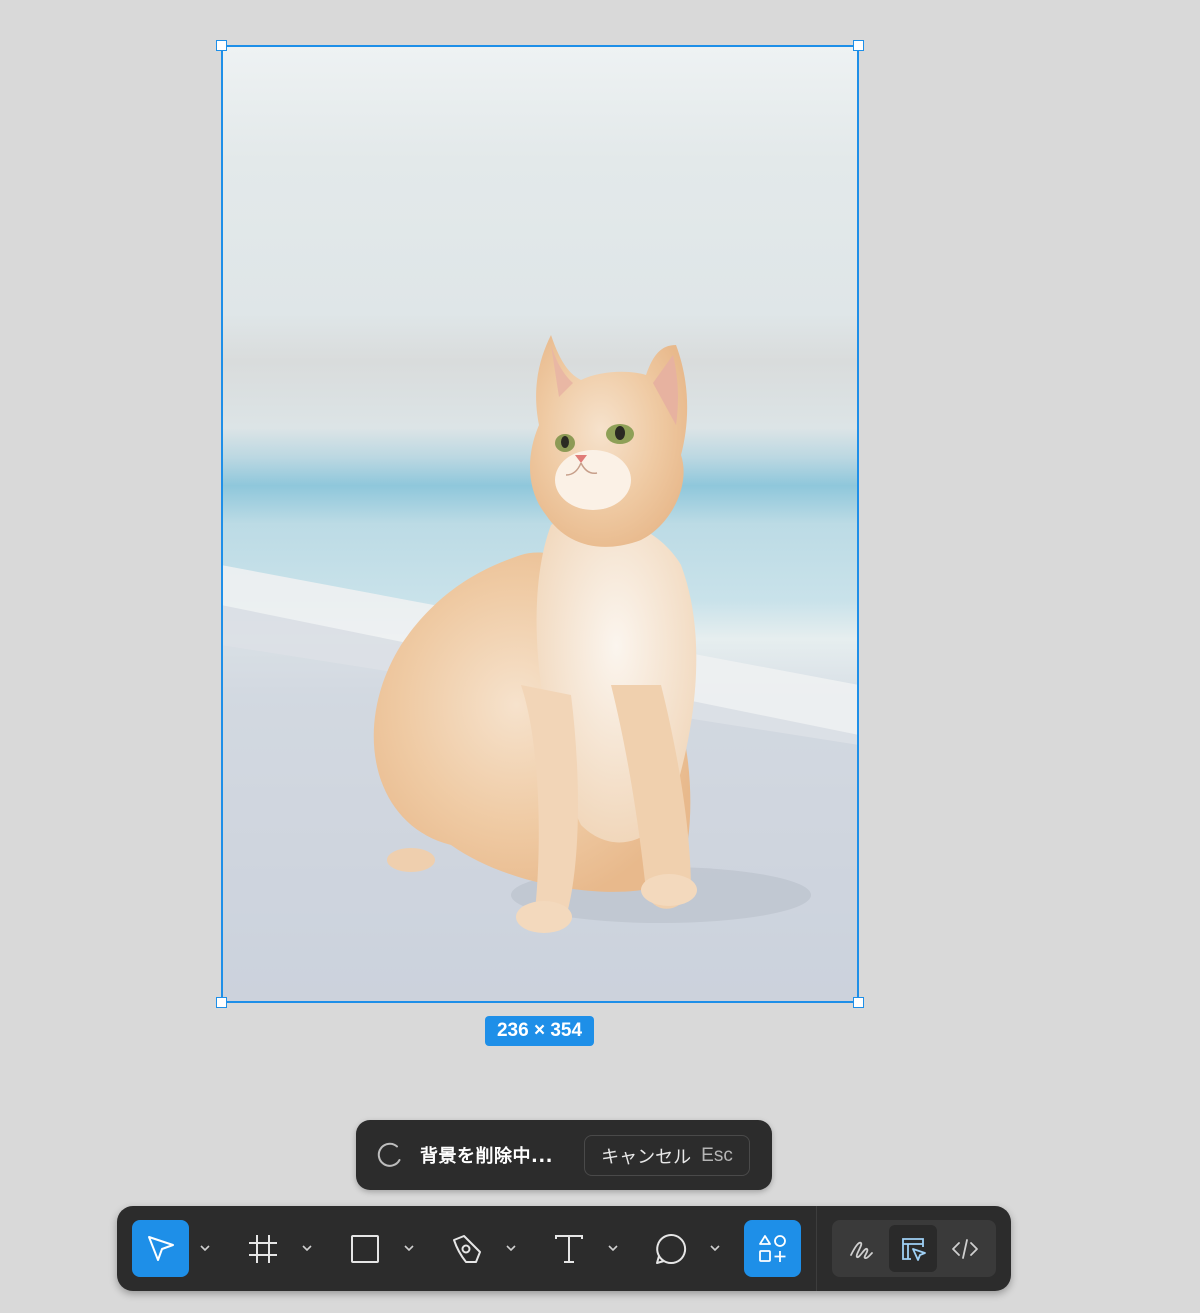 The height and width of the screenshot is (1313, 1200). I want to click on resize-handle-top-right, so click(858, 45).